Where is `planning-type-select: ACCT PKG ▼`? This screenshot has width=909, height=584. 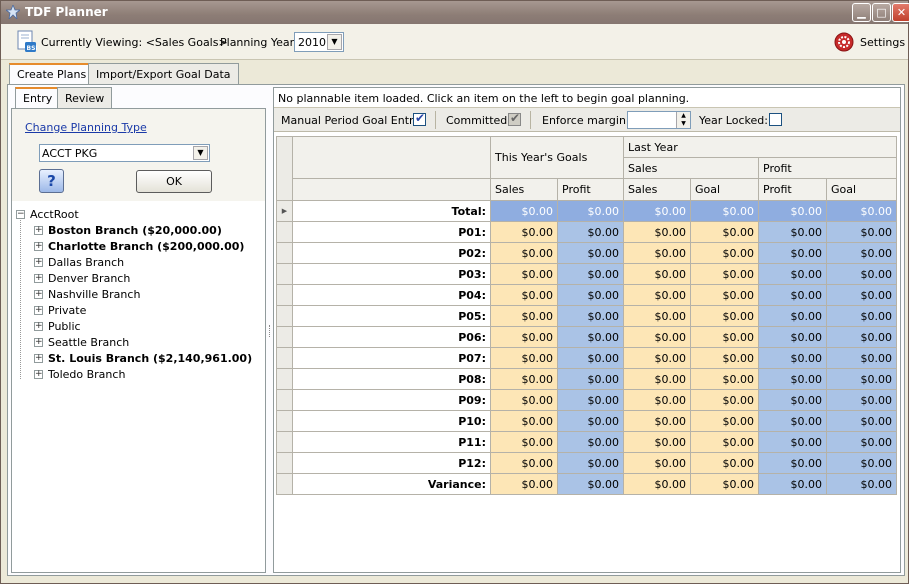 planning-type-select: ACCT PKG ▼ is located at coordinates (124, 153).